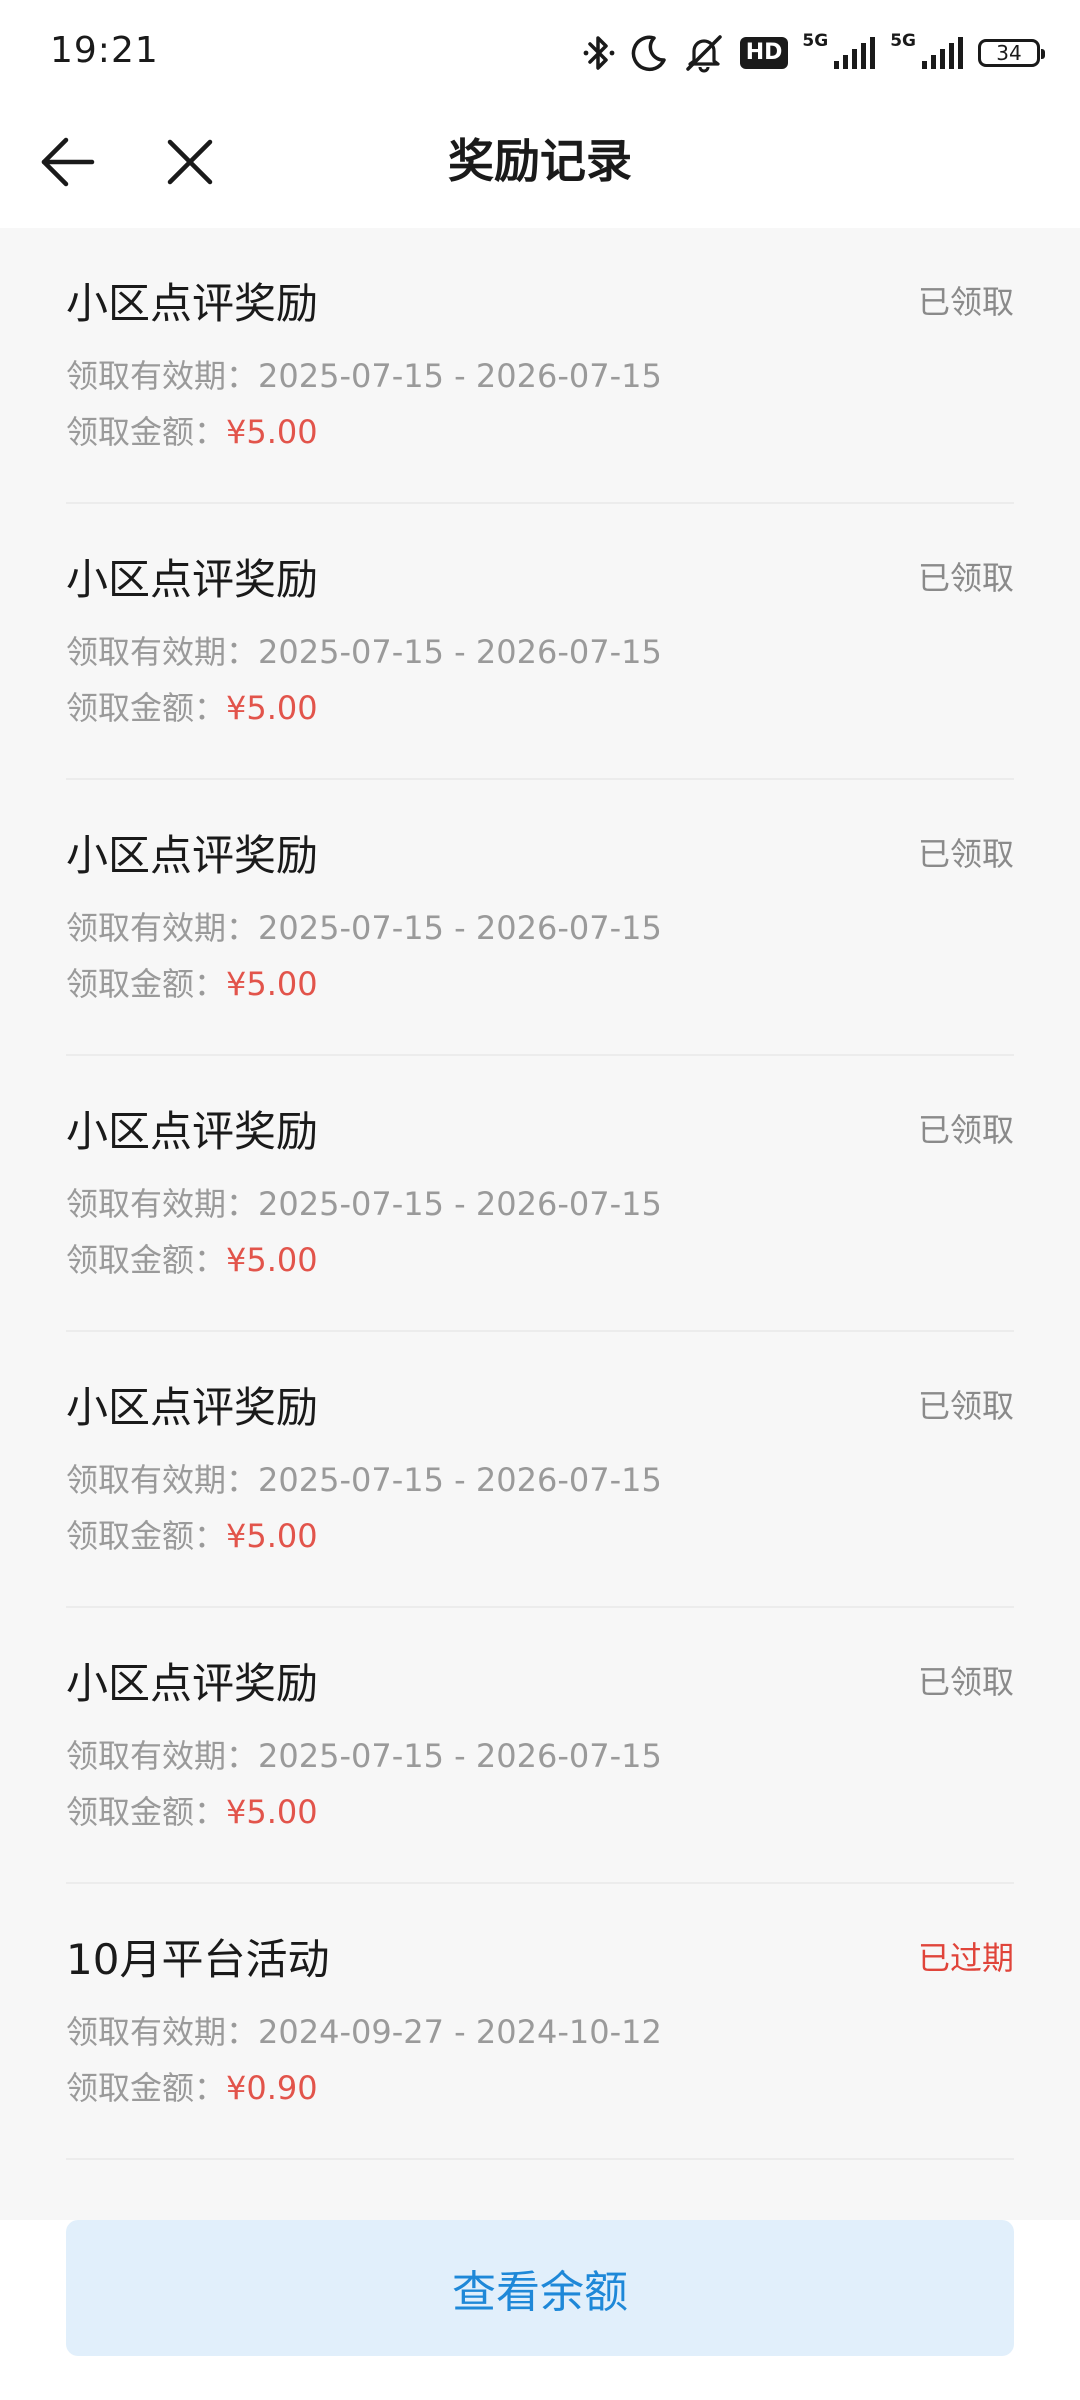 The height and width of the screenshot is (2400, 1080). What do you see at coordinates (649, 53) in the screenshot?
I see `moon-icon` at bounding box center [649, 53].